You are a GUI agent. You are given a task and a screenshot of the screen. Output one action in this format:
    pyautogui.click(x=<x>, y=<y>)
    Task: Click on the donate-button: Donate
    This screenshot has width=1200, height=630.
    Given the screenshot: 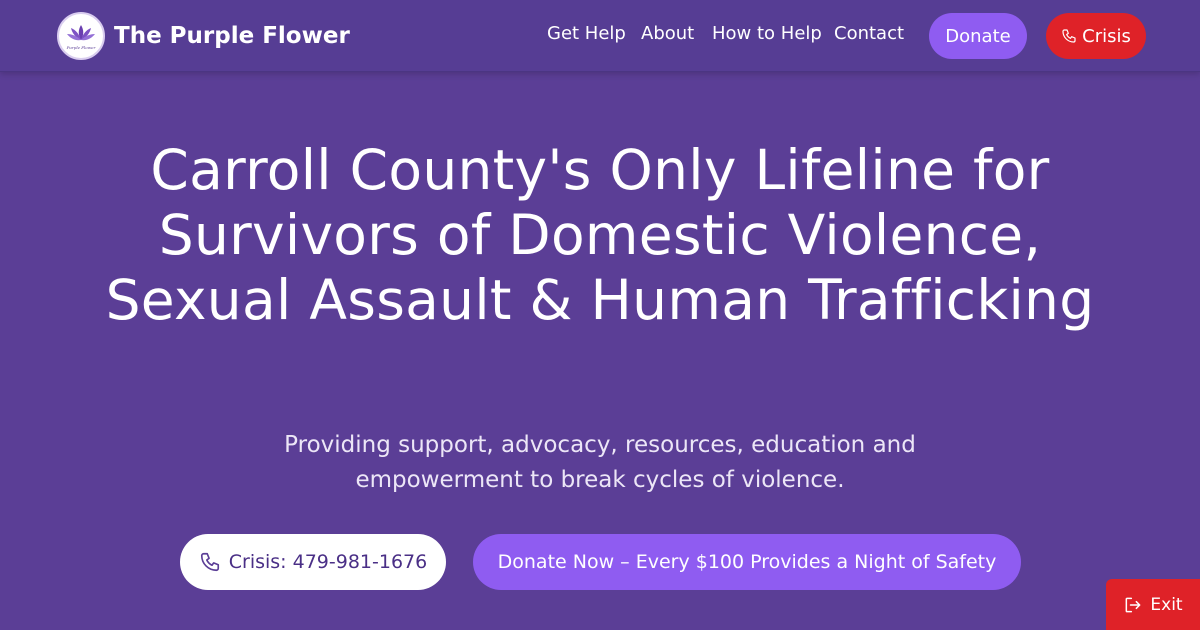 What is the action you would take?
    pyautogui.click(x=978, y=36)
    